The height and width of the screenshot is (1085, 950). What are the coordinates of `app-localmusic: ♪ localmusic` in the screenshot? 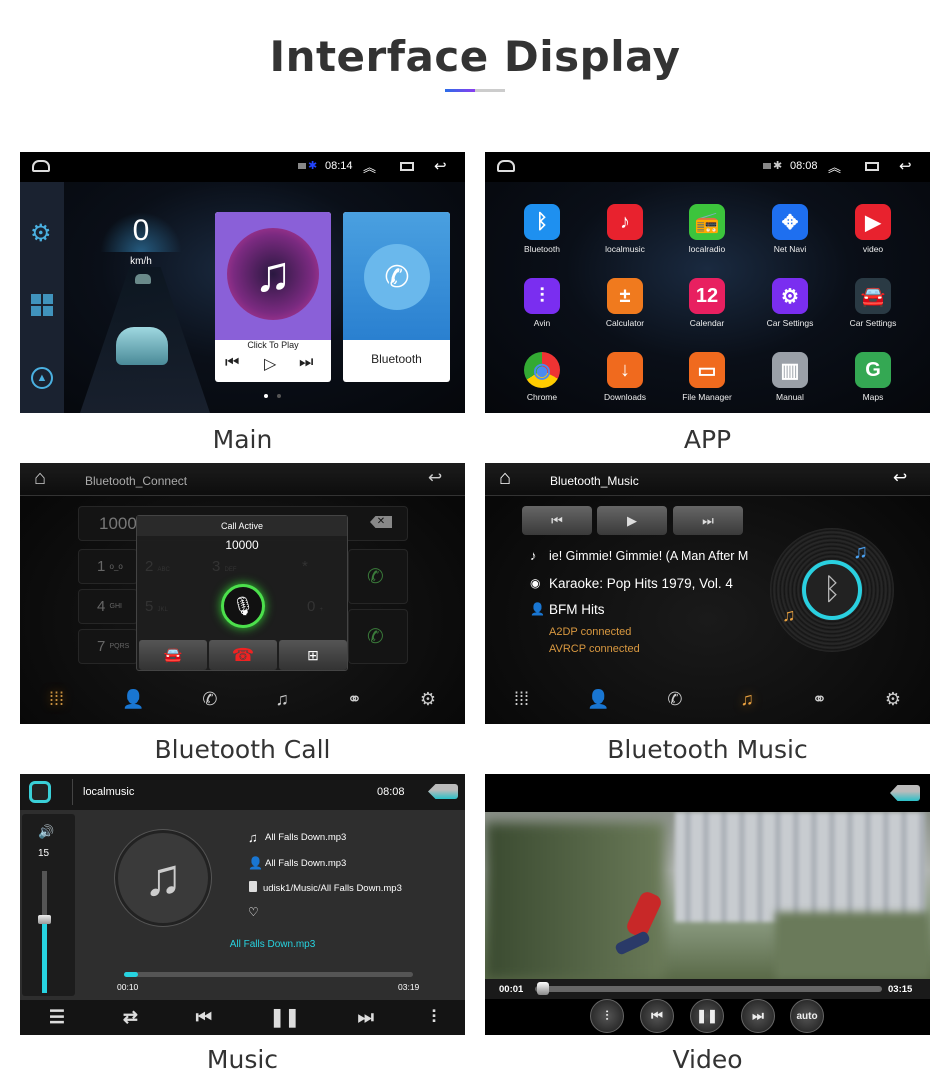 It's located at (625, 229).